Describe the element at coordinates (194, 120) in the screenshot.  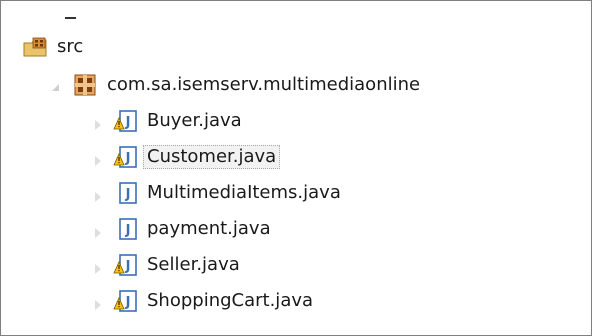
I see `tree-item-label: Buyer.java` at that location.